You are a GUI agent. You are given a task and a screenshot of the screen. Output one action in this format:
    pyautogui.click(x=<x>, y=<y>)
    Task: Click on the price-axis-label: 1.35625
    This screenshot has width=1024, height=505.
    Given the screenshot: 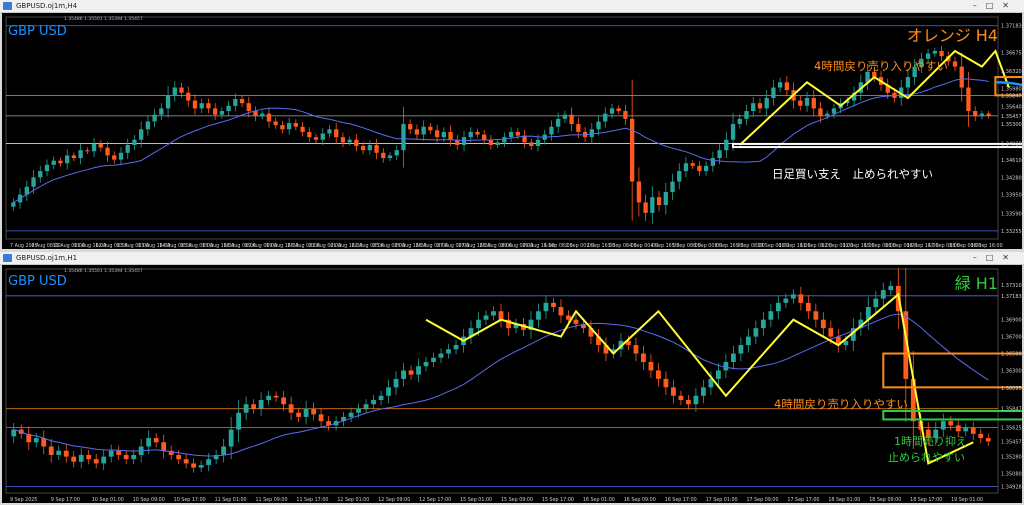 What is the action you would take?
    pyautogui.click(x=1011, y=428)
    